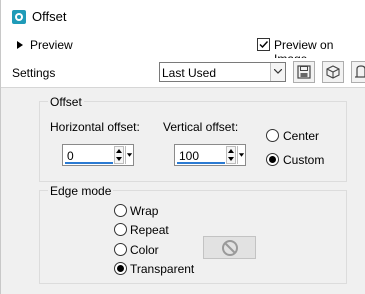 Image resolution: width=365 pixels, height=294 pixels. I want to click on color-swatch, so click(229, 247).